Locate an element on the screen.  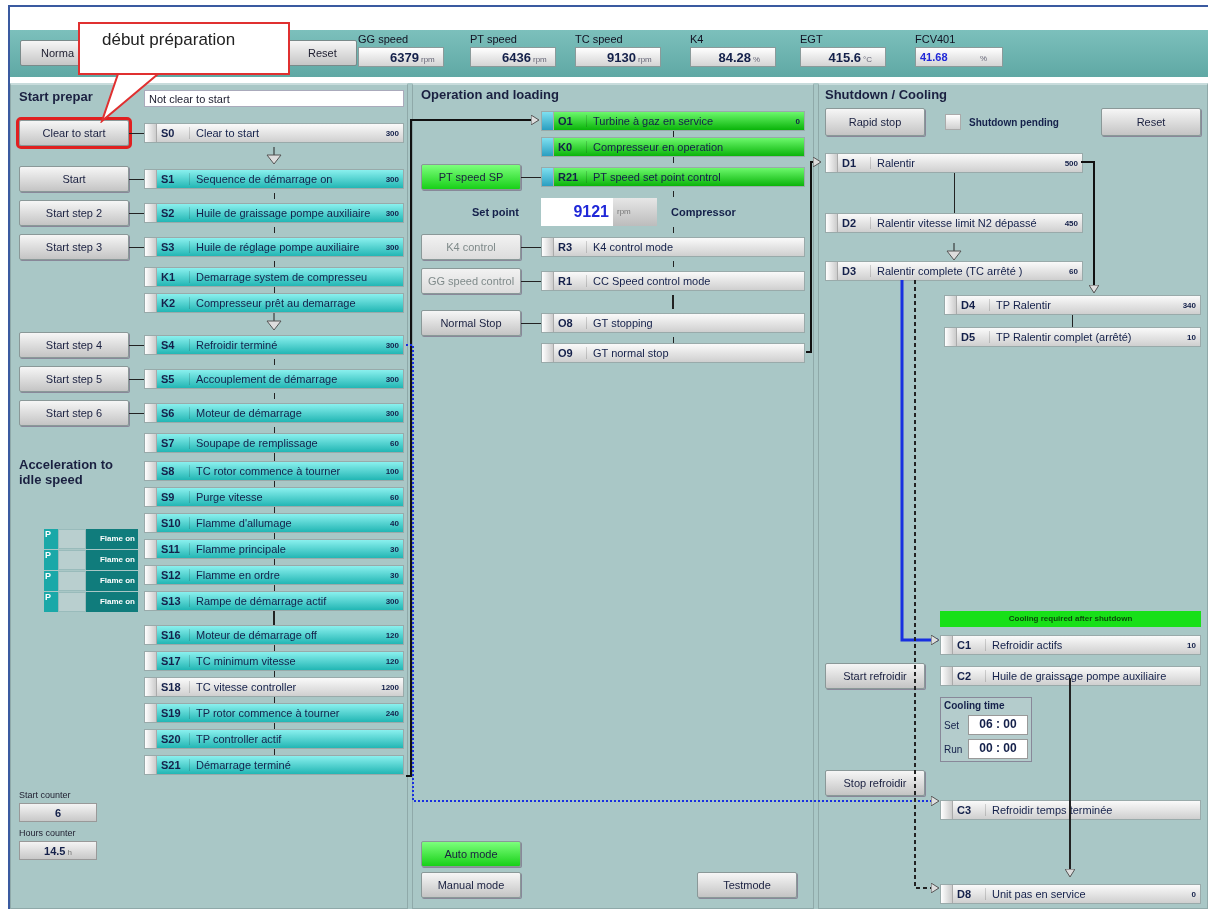
mode-button: Normal Stop is located at coordinates (471, 323).